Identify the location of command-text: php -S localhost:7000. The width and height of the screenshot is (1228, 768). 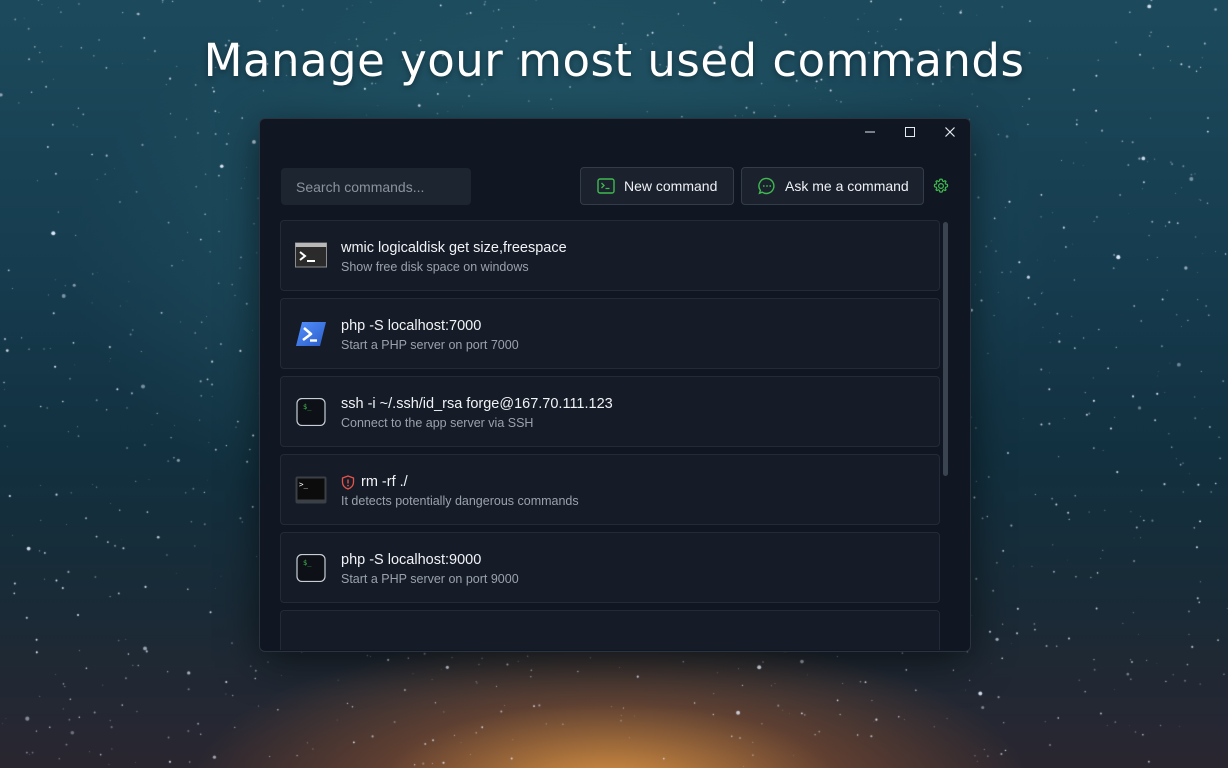
(411, 326).